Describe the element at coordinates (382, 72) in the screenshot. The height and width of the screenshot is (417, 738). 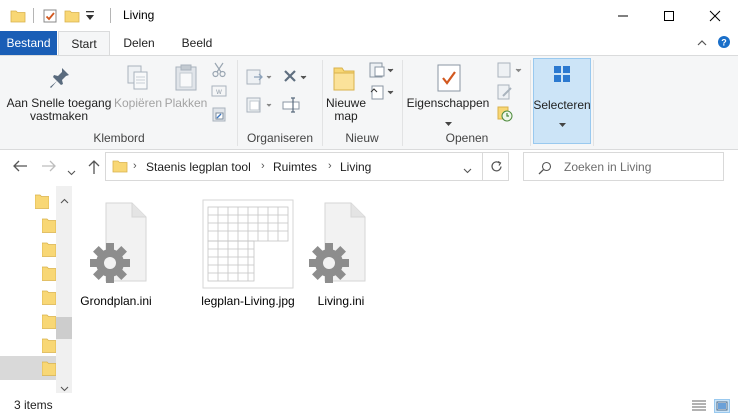
I see `new-item-icon` at that location.